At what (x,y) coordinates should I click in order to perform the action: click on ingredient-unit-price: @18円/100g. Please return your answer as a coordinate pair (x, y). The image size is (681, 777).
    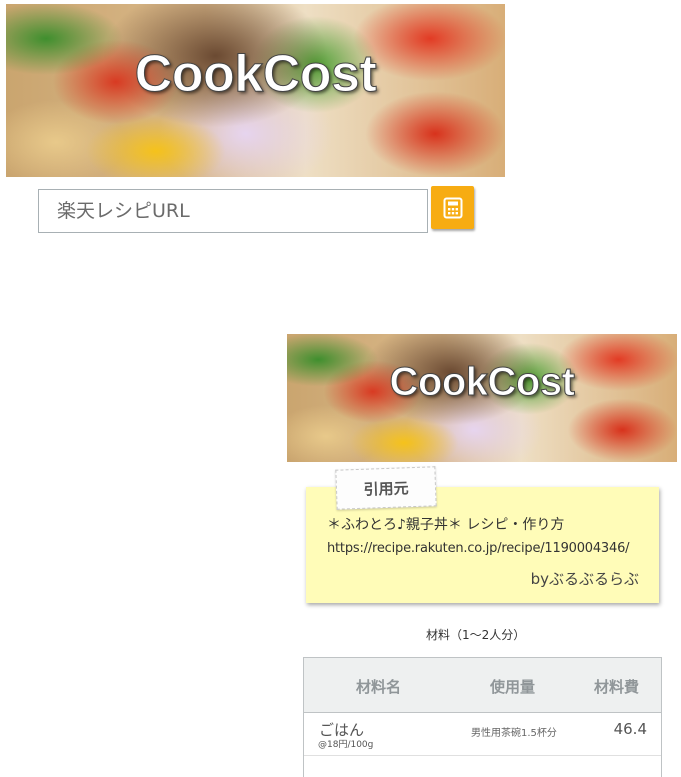
    Looking at the image, I should click on (346, 745).